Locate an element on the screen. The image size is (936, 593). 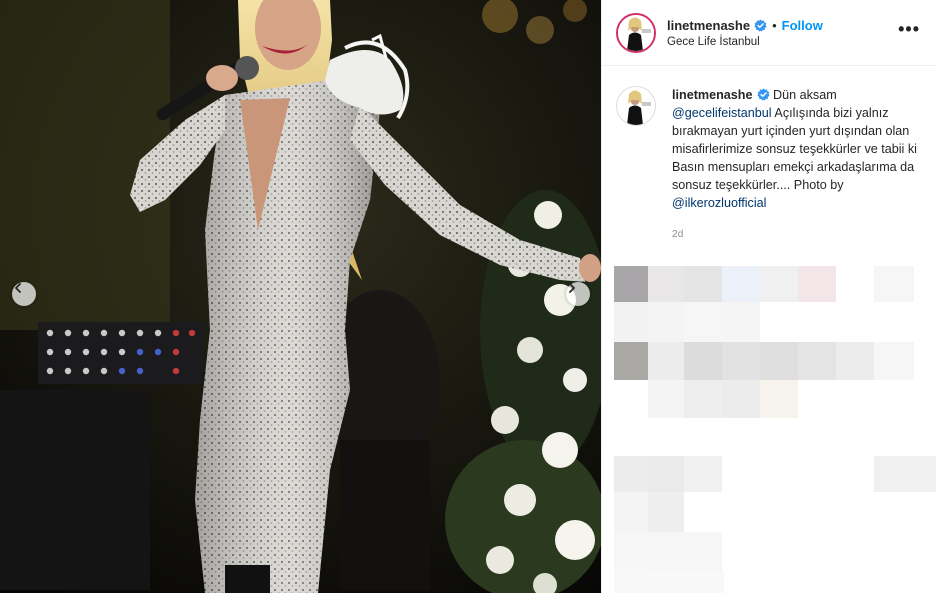
chevron-right-icon is located at coordinates (572, 288).